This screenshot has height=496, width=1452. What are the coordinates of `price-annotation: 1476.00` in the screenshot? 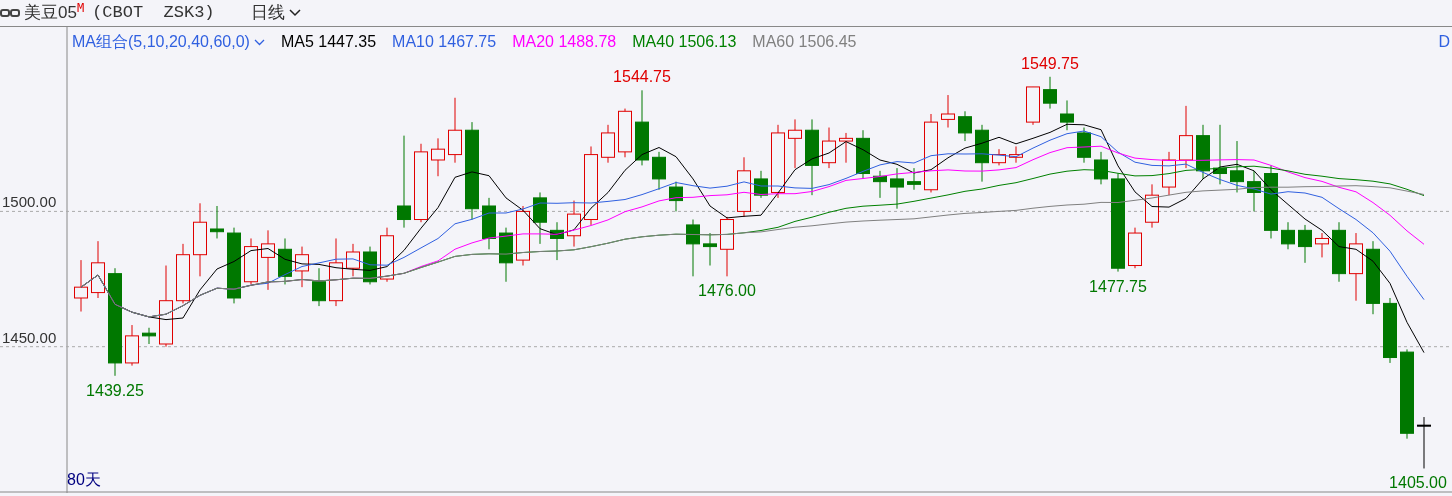 It's located at (727, 291).